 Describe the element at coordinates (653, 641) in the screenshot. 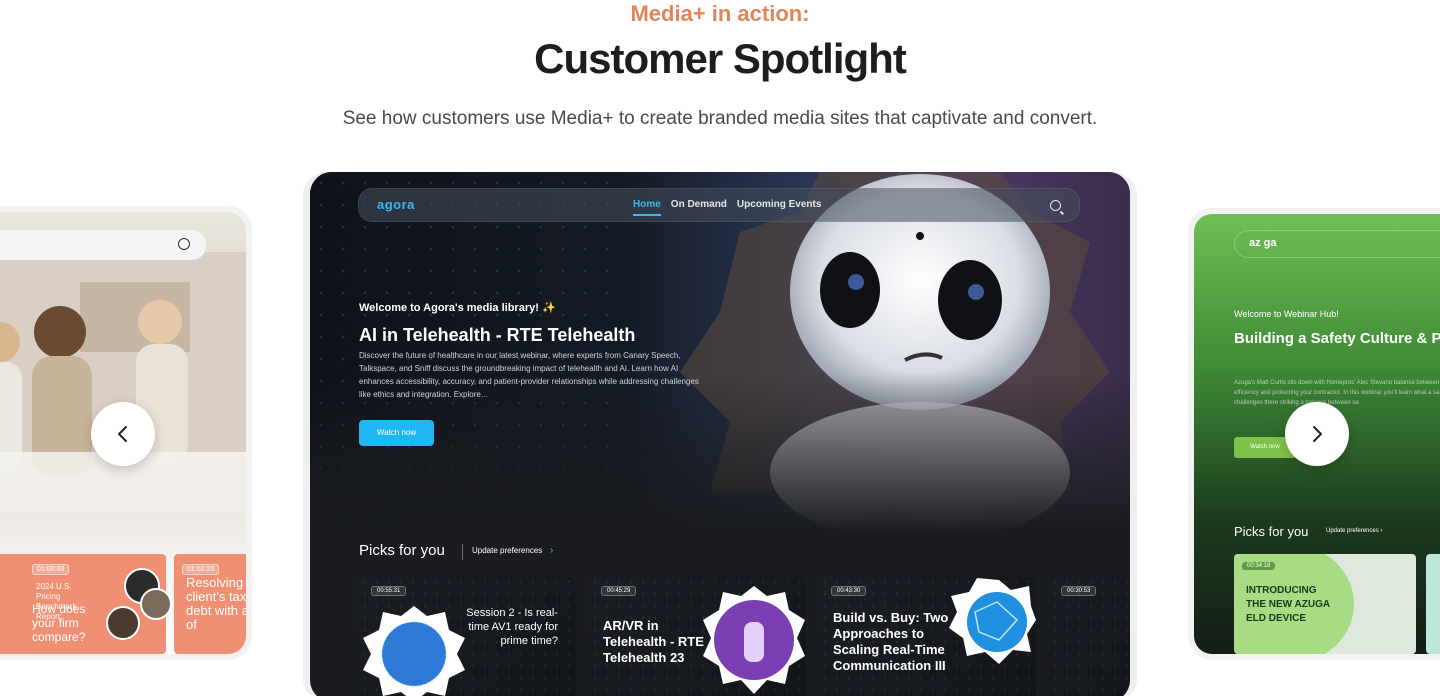

I see `tile-title: AR/VR in Telehealth - RTE Telehealth 23` at that location.